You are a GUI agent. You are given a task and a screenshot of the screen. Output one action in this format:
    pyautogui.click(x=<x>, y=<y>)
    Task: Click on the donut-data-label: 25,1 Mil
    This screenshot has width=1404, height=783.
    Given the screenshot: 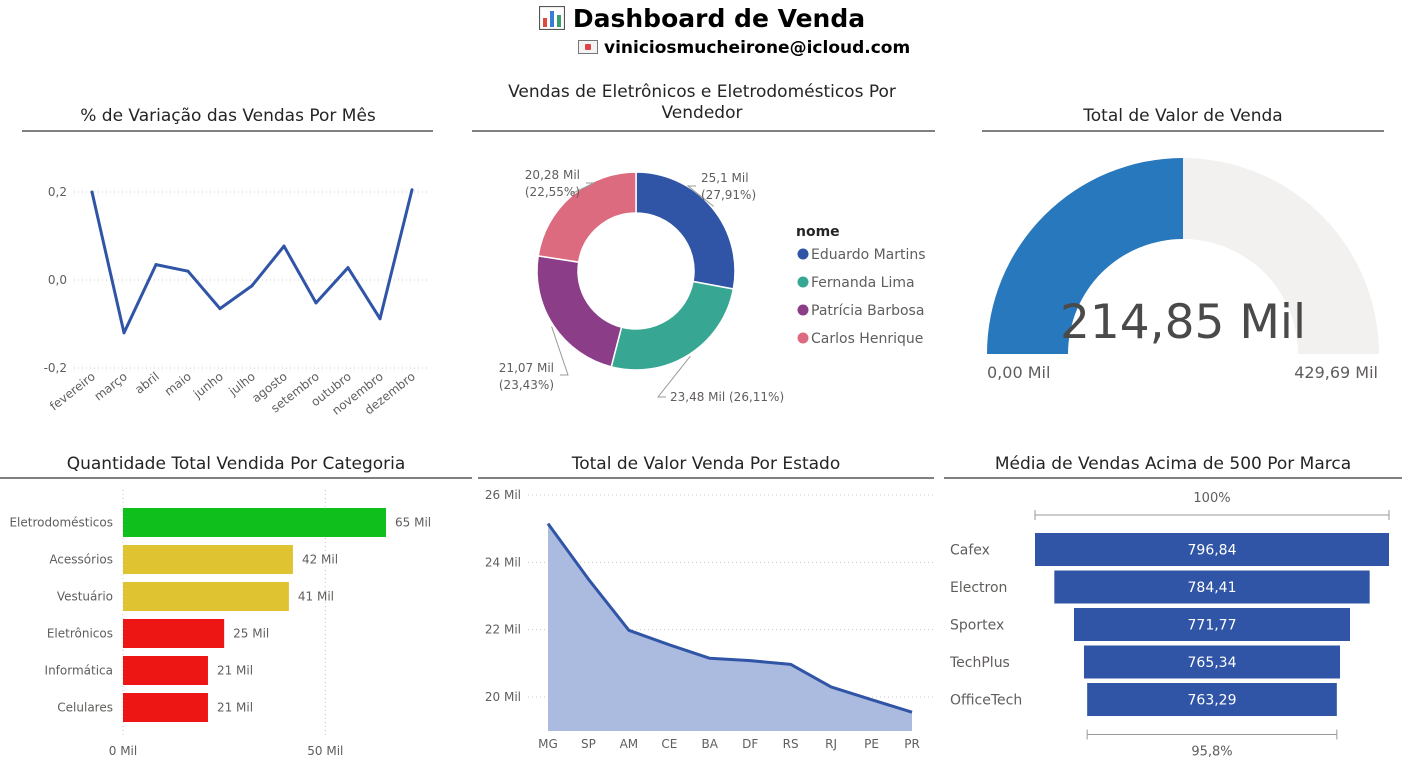 What is the action you would take?
    pyautogui.click(x=725, y=178)
    